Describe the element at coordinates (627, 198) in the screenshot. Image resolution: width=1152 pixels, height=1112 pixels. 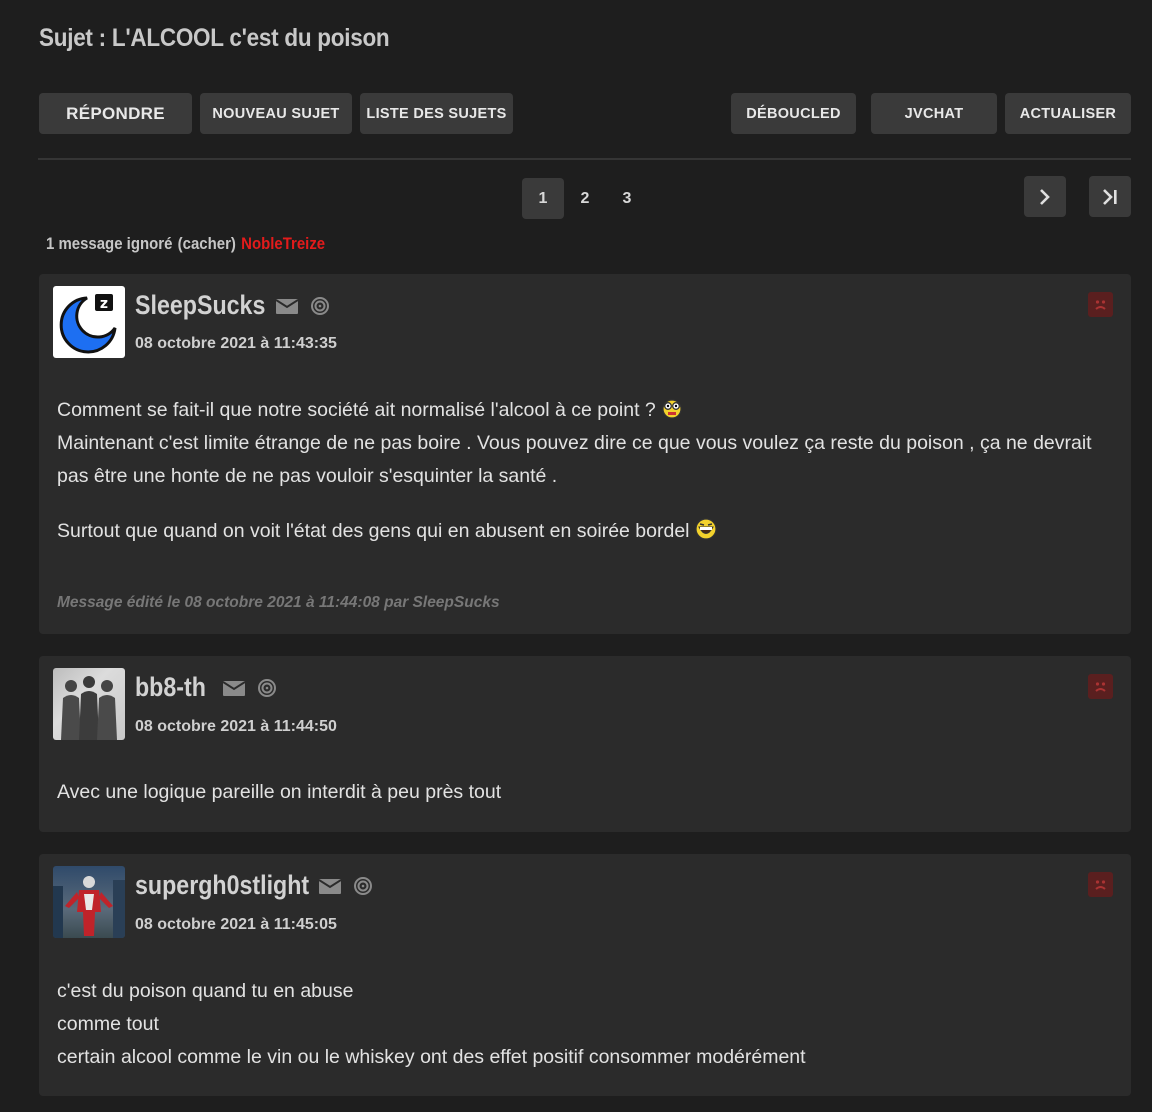
I see `page-3-button: 3` at that location.